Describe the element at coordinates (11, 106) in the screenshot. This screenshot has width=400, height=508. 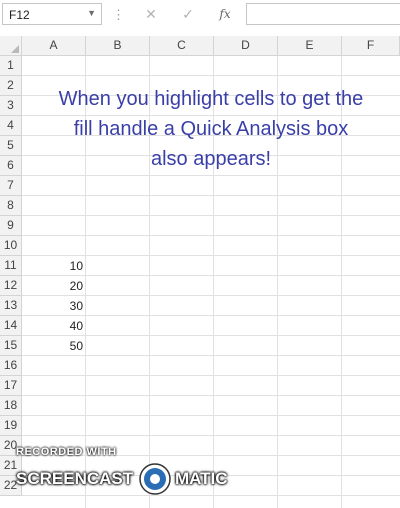
I see `row-header: 3` at that location.